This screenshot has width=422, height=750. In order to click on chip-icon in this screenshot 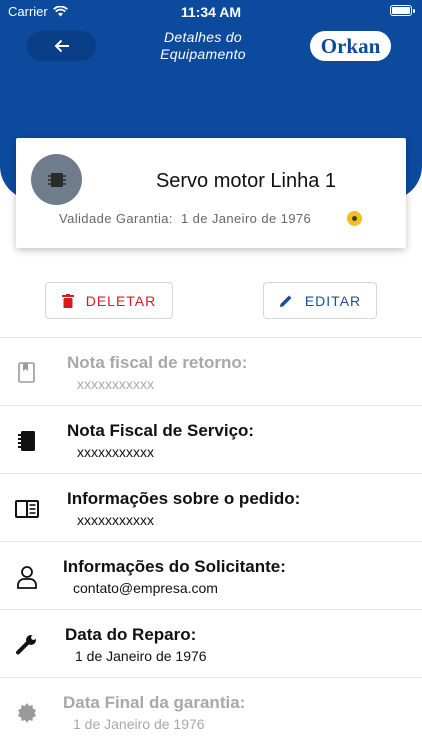, I will do `click(56, 179)`.